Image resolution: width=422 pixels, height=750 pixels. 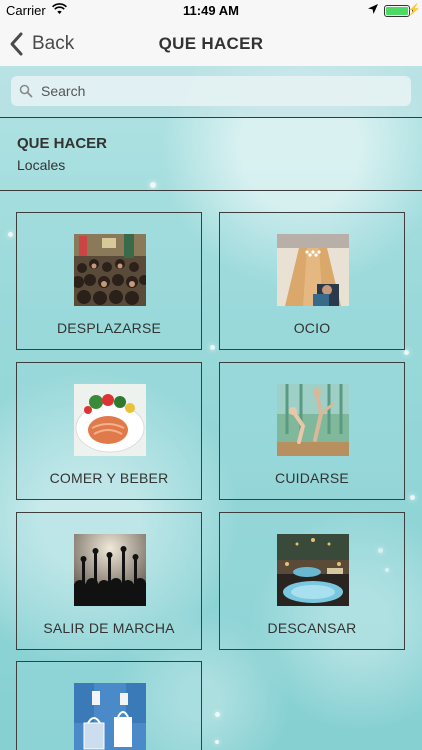 What do you see at coordinates (110, 716) in the screenshot?
I see `shopping-bags-photo` at bounding box center [110, 716].